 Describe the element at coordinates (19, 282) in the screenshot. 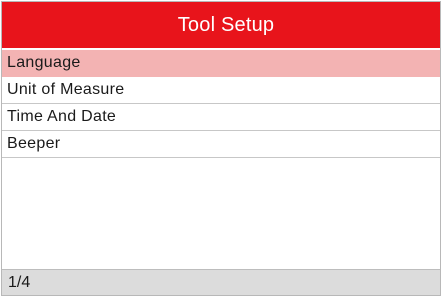

I see `page-indicator: 1/4` at that location.